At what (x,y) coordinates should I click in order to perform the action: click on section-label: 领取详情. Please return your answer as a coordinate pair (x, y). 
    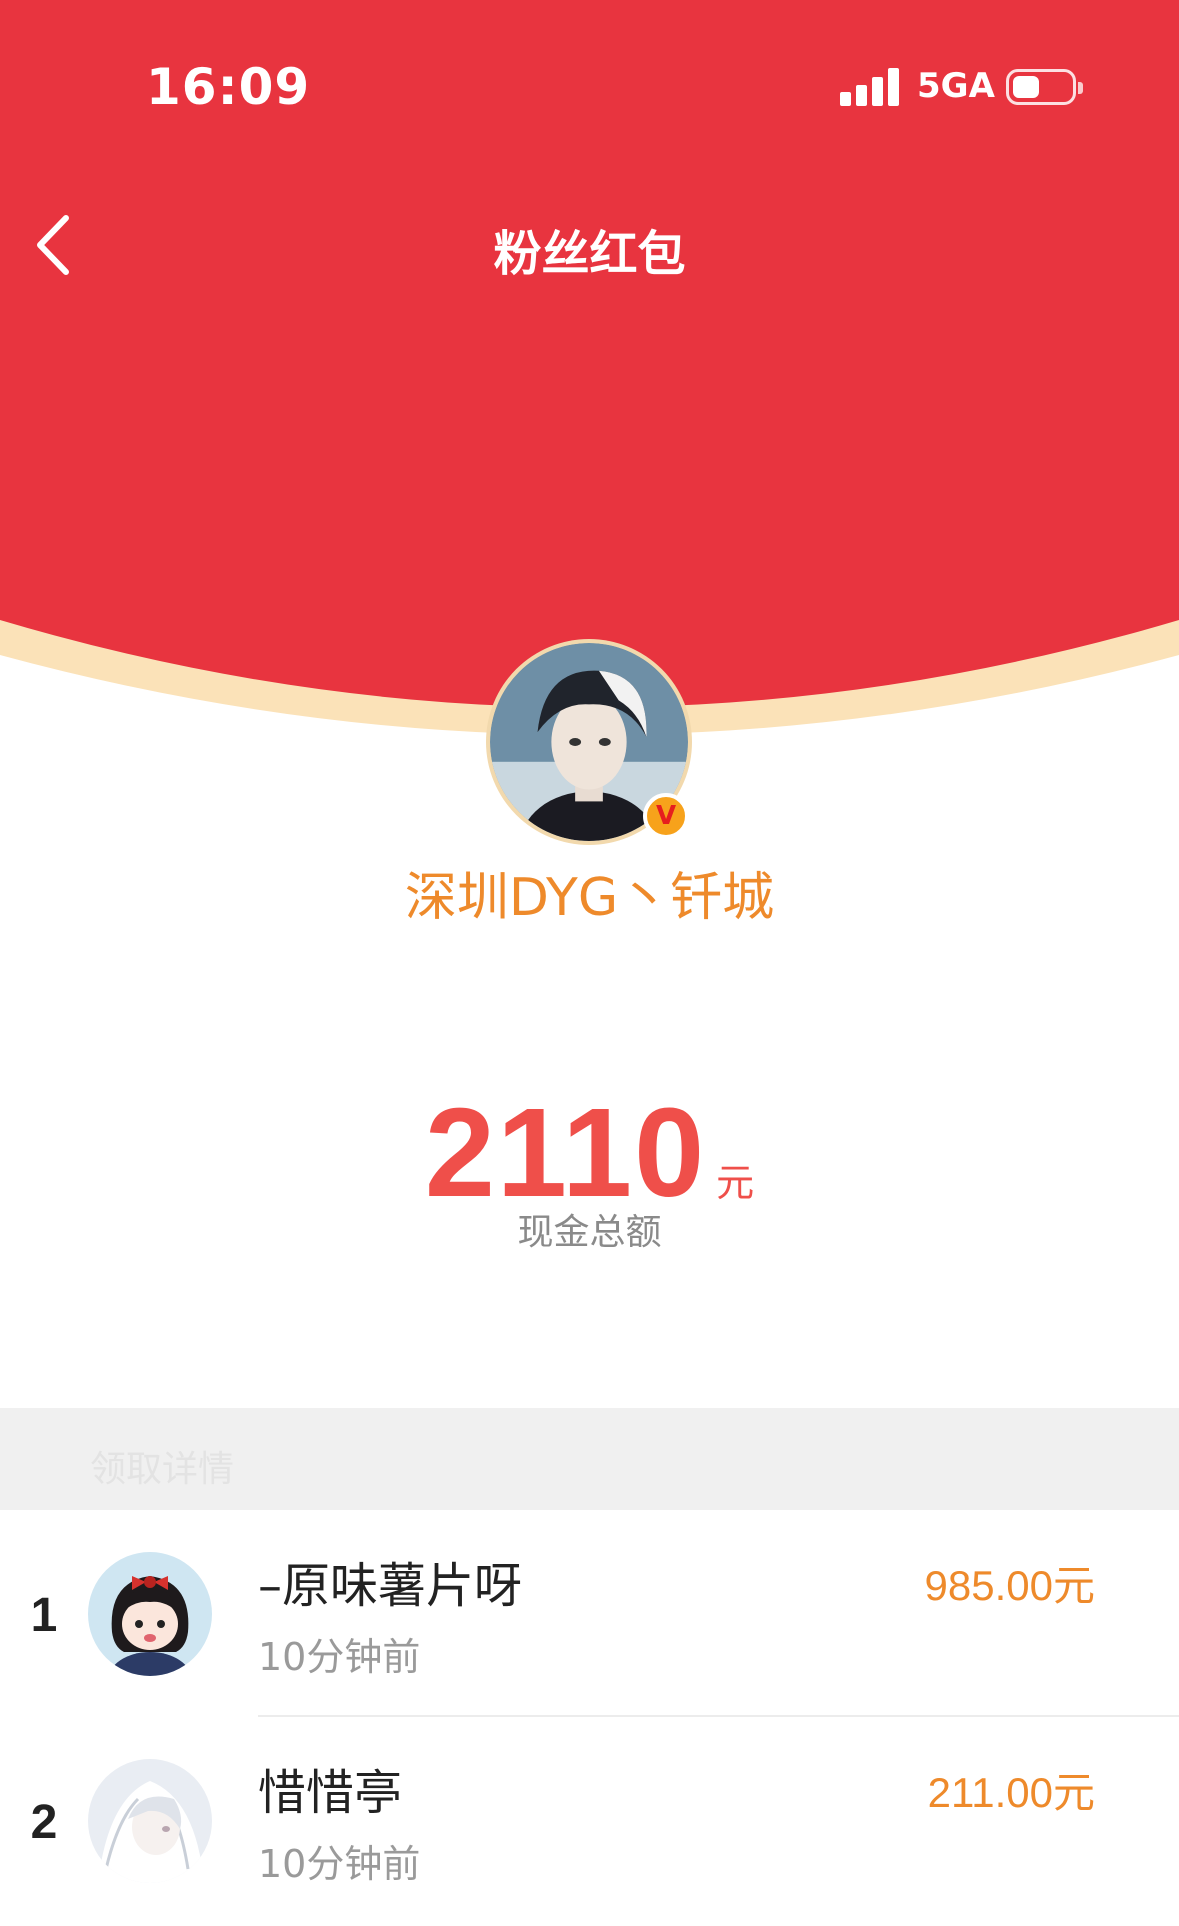
    Looking at the image, I should click on (162, 1469).